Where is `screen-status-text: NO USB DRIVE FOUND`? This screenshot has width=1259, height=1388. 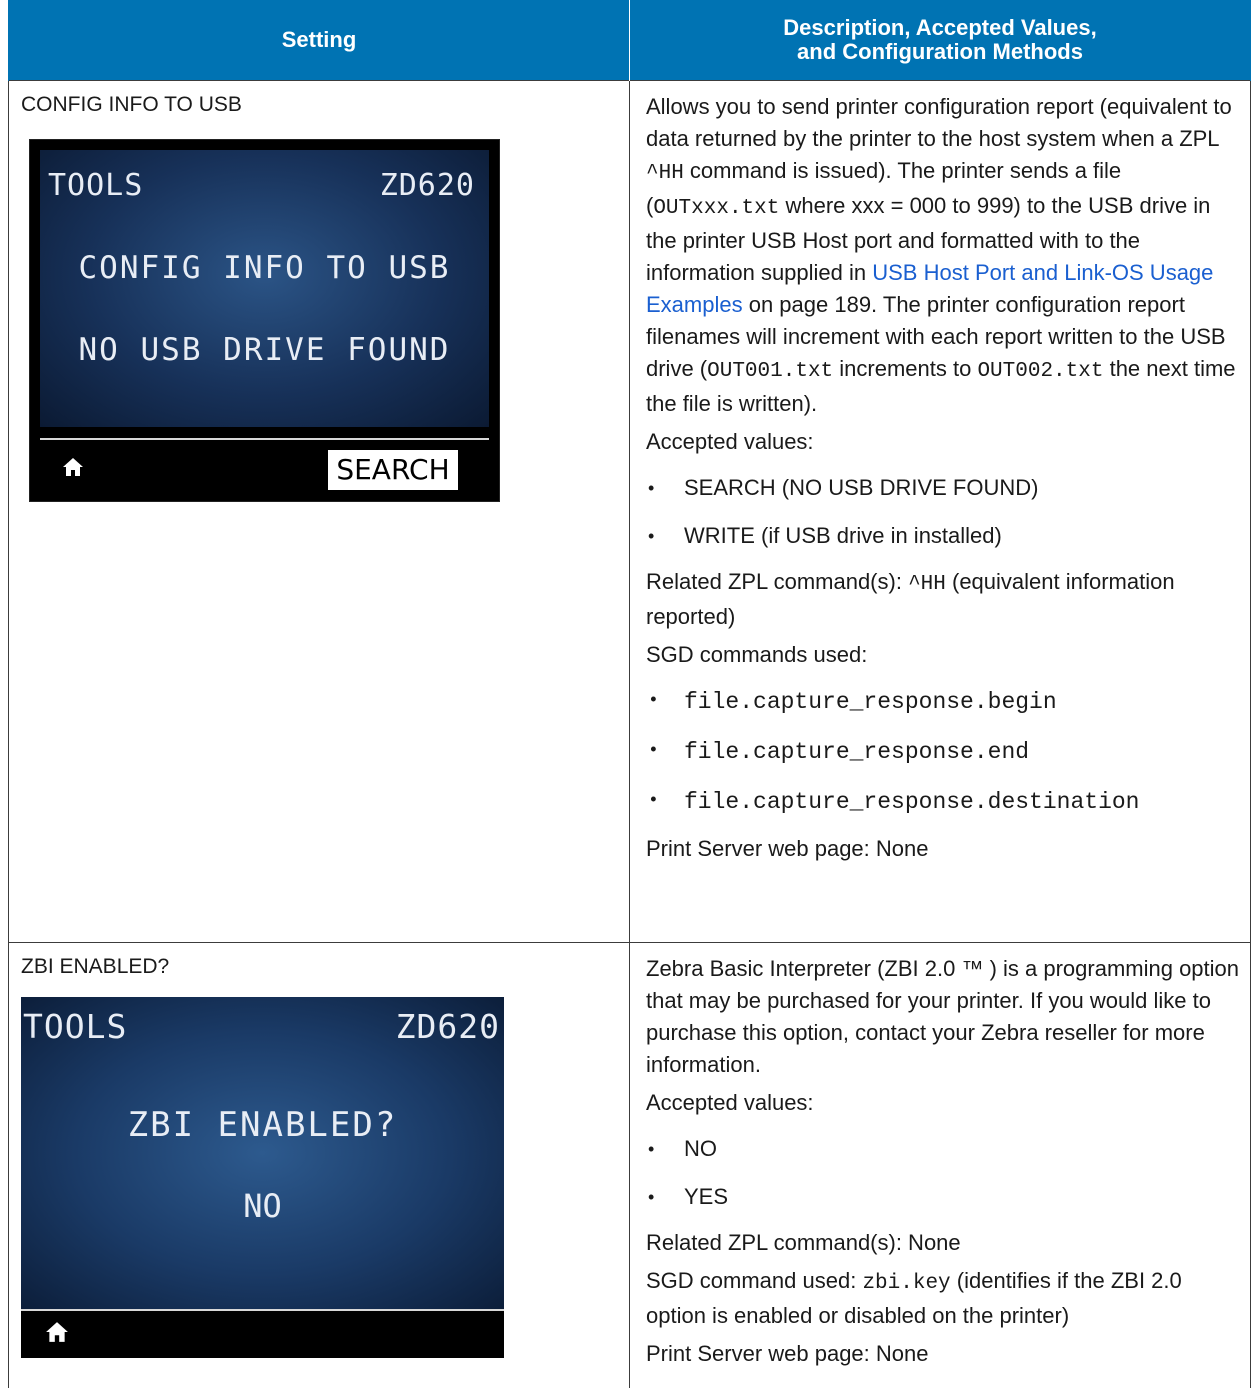
screen-status-text: NO USB DRIVE FOUND is located at coordinates (264, 350).